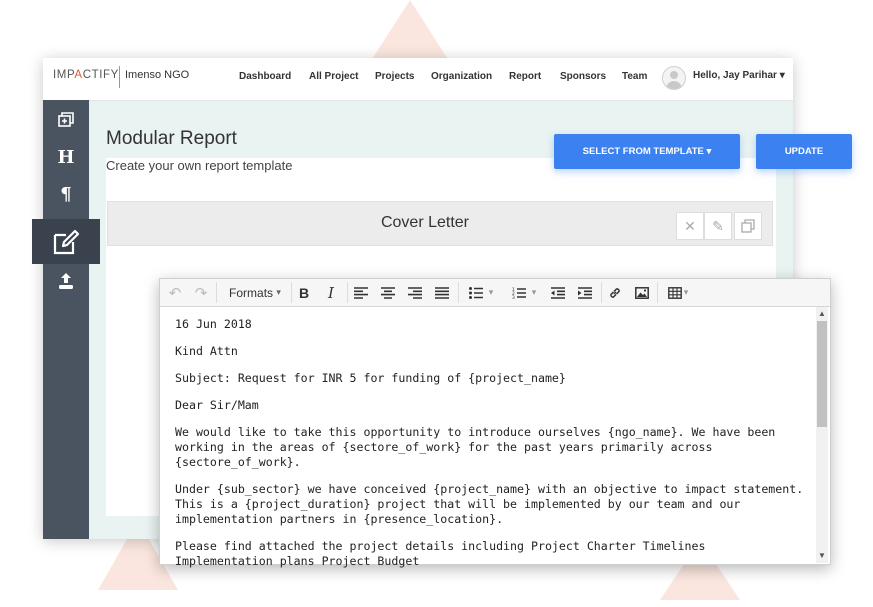 This screenshot has width=873, height=607. What do you see at coordinates (524, 292) in the screenshot?
I see `numbered-list-icon: 1 2 3 ▾` at bounding box center [524, 292].